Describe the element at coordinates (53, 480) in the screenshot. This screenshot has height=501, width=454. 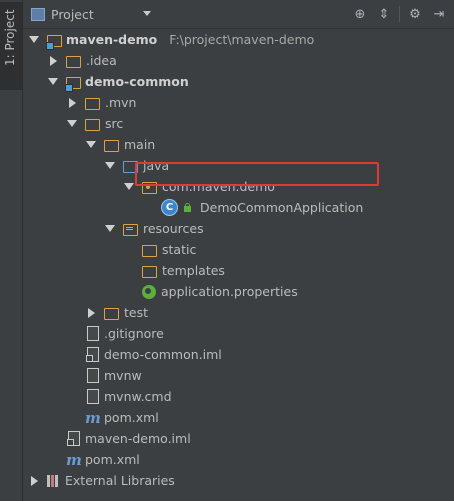
I see `library-icon` at that location.